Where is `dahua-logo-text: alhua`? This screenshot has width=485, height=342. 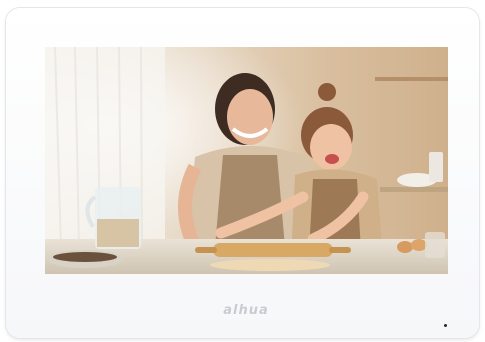
dahua-logo-text: alhua is located at coordinates (246, 310).